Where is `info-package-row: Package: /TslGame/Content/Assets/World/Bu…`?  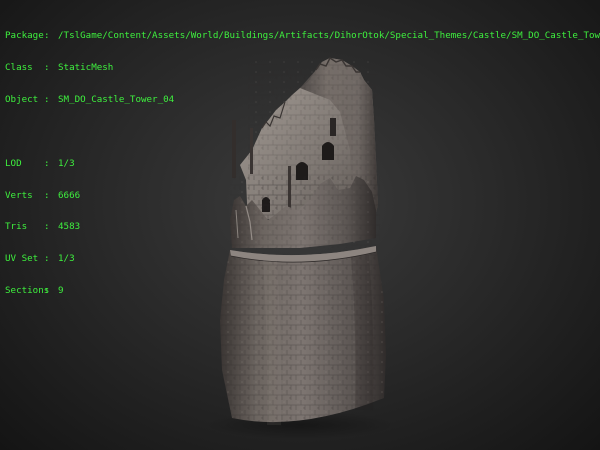
info-package-row: Package: /TslGame/Content/Assets/World/Bu… is located at coordinates (302, 36).